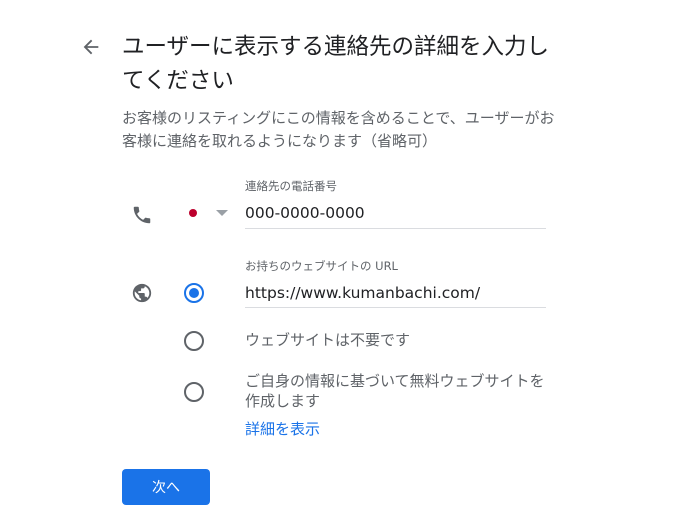  What do you see at coordinates (194, 392) in the screenshot?
I see `create-website-radio` at bounding box center [194, 392].